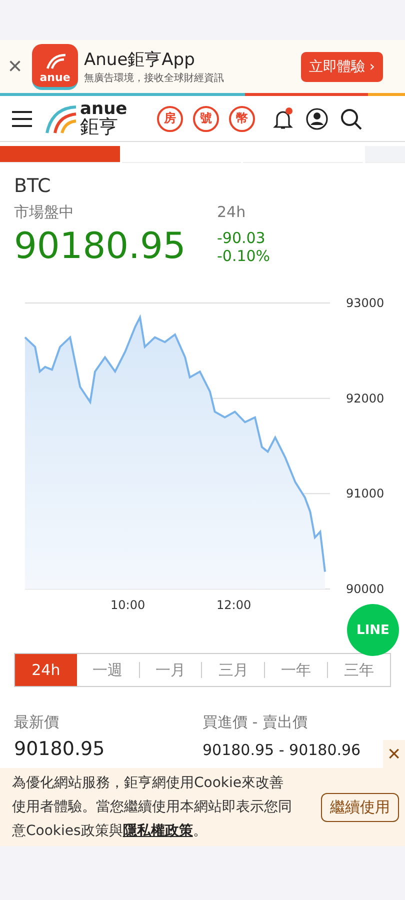  I want to click on quick-link: 幣, so click(242, 119).